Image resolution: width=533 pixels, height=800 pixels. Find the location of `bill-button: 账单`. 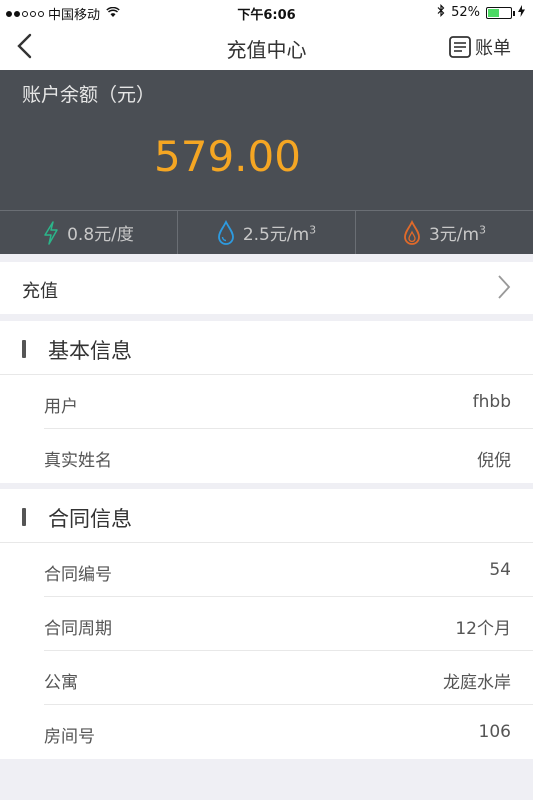

bill-button: 账单 is located at coordinates (480, 47).